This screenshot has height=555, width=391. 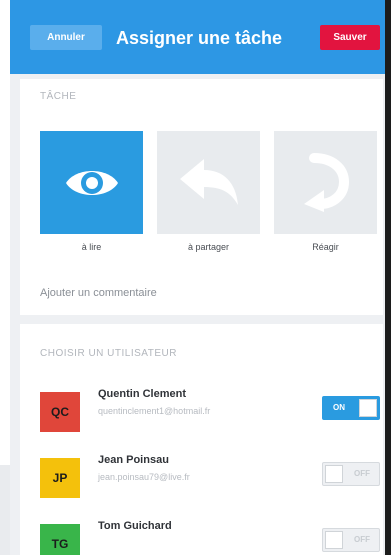 What do you see at coordinates (208, 182) in the screenshot?
I see `reply-arrow-icon` at bounding box center [208, 182].